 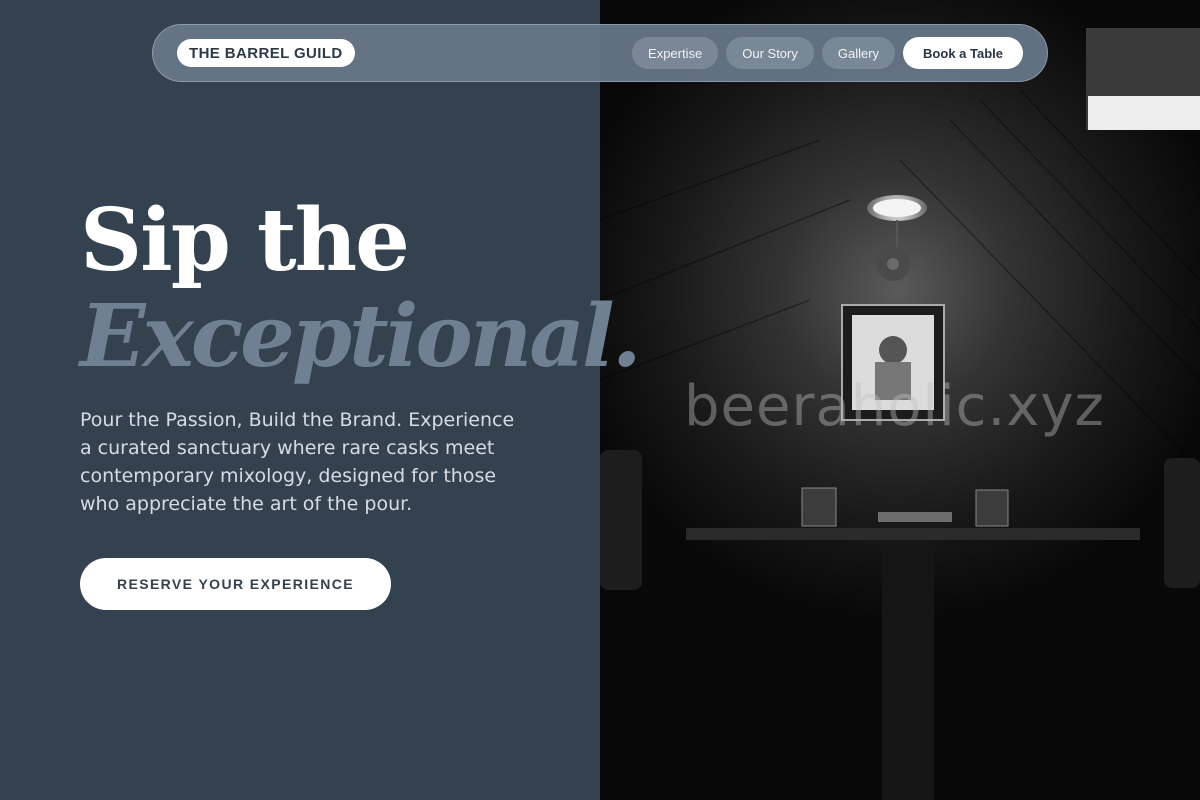 I want to click on nav-link-our-story: Our Story, so click(x=770, y=53).